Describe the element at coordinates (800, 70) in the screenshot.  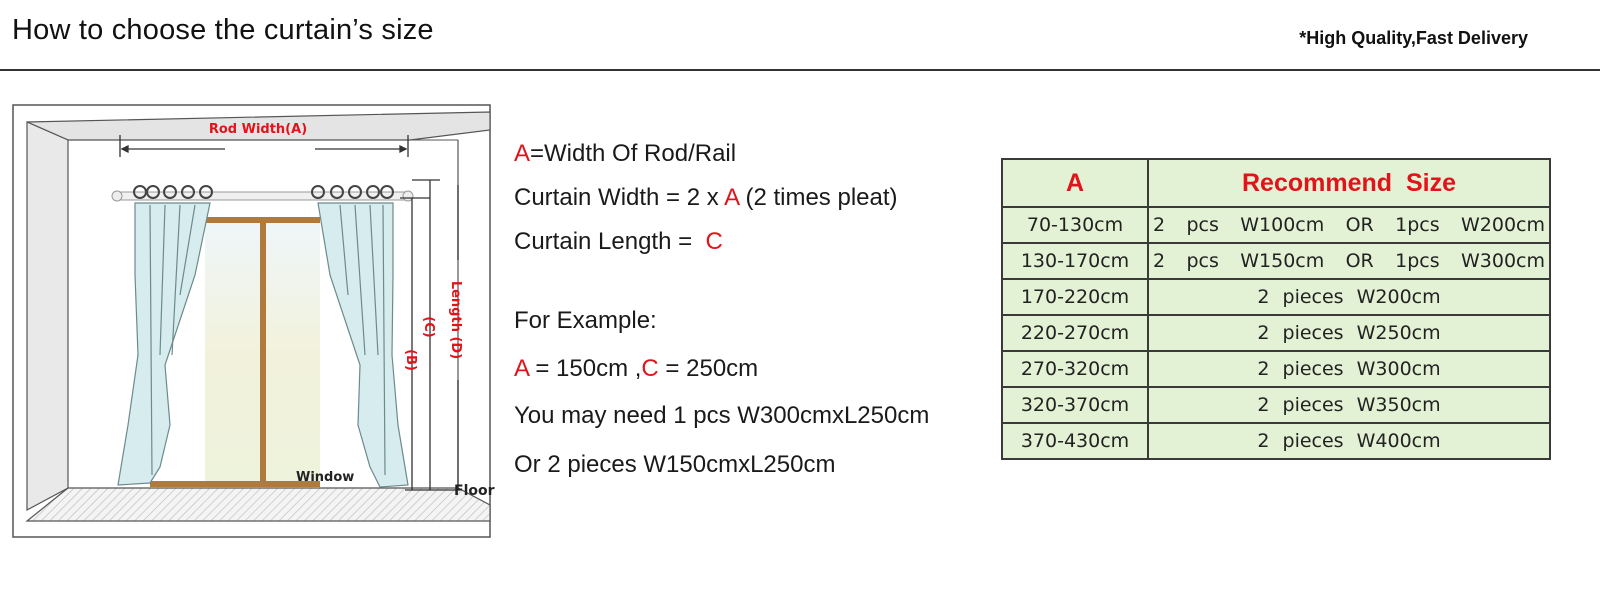
I see `header-divider` at that location.